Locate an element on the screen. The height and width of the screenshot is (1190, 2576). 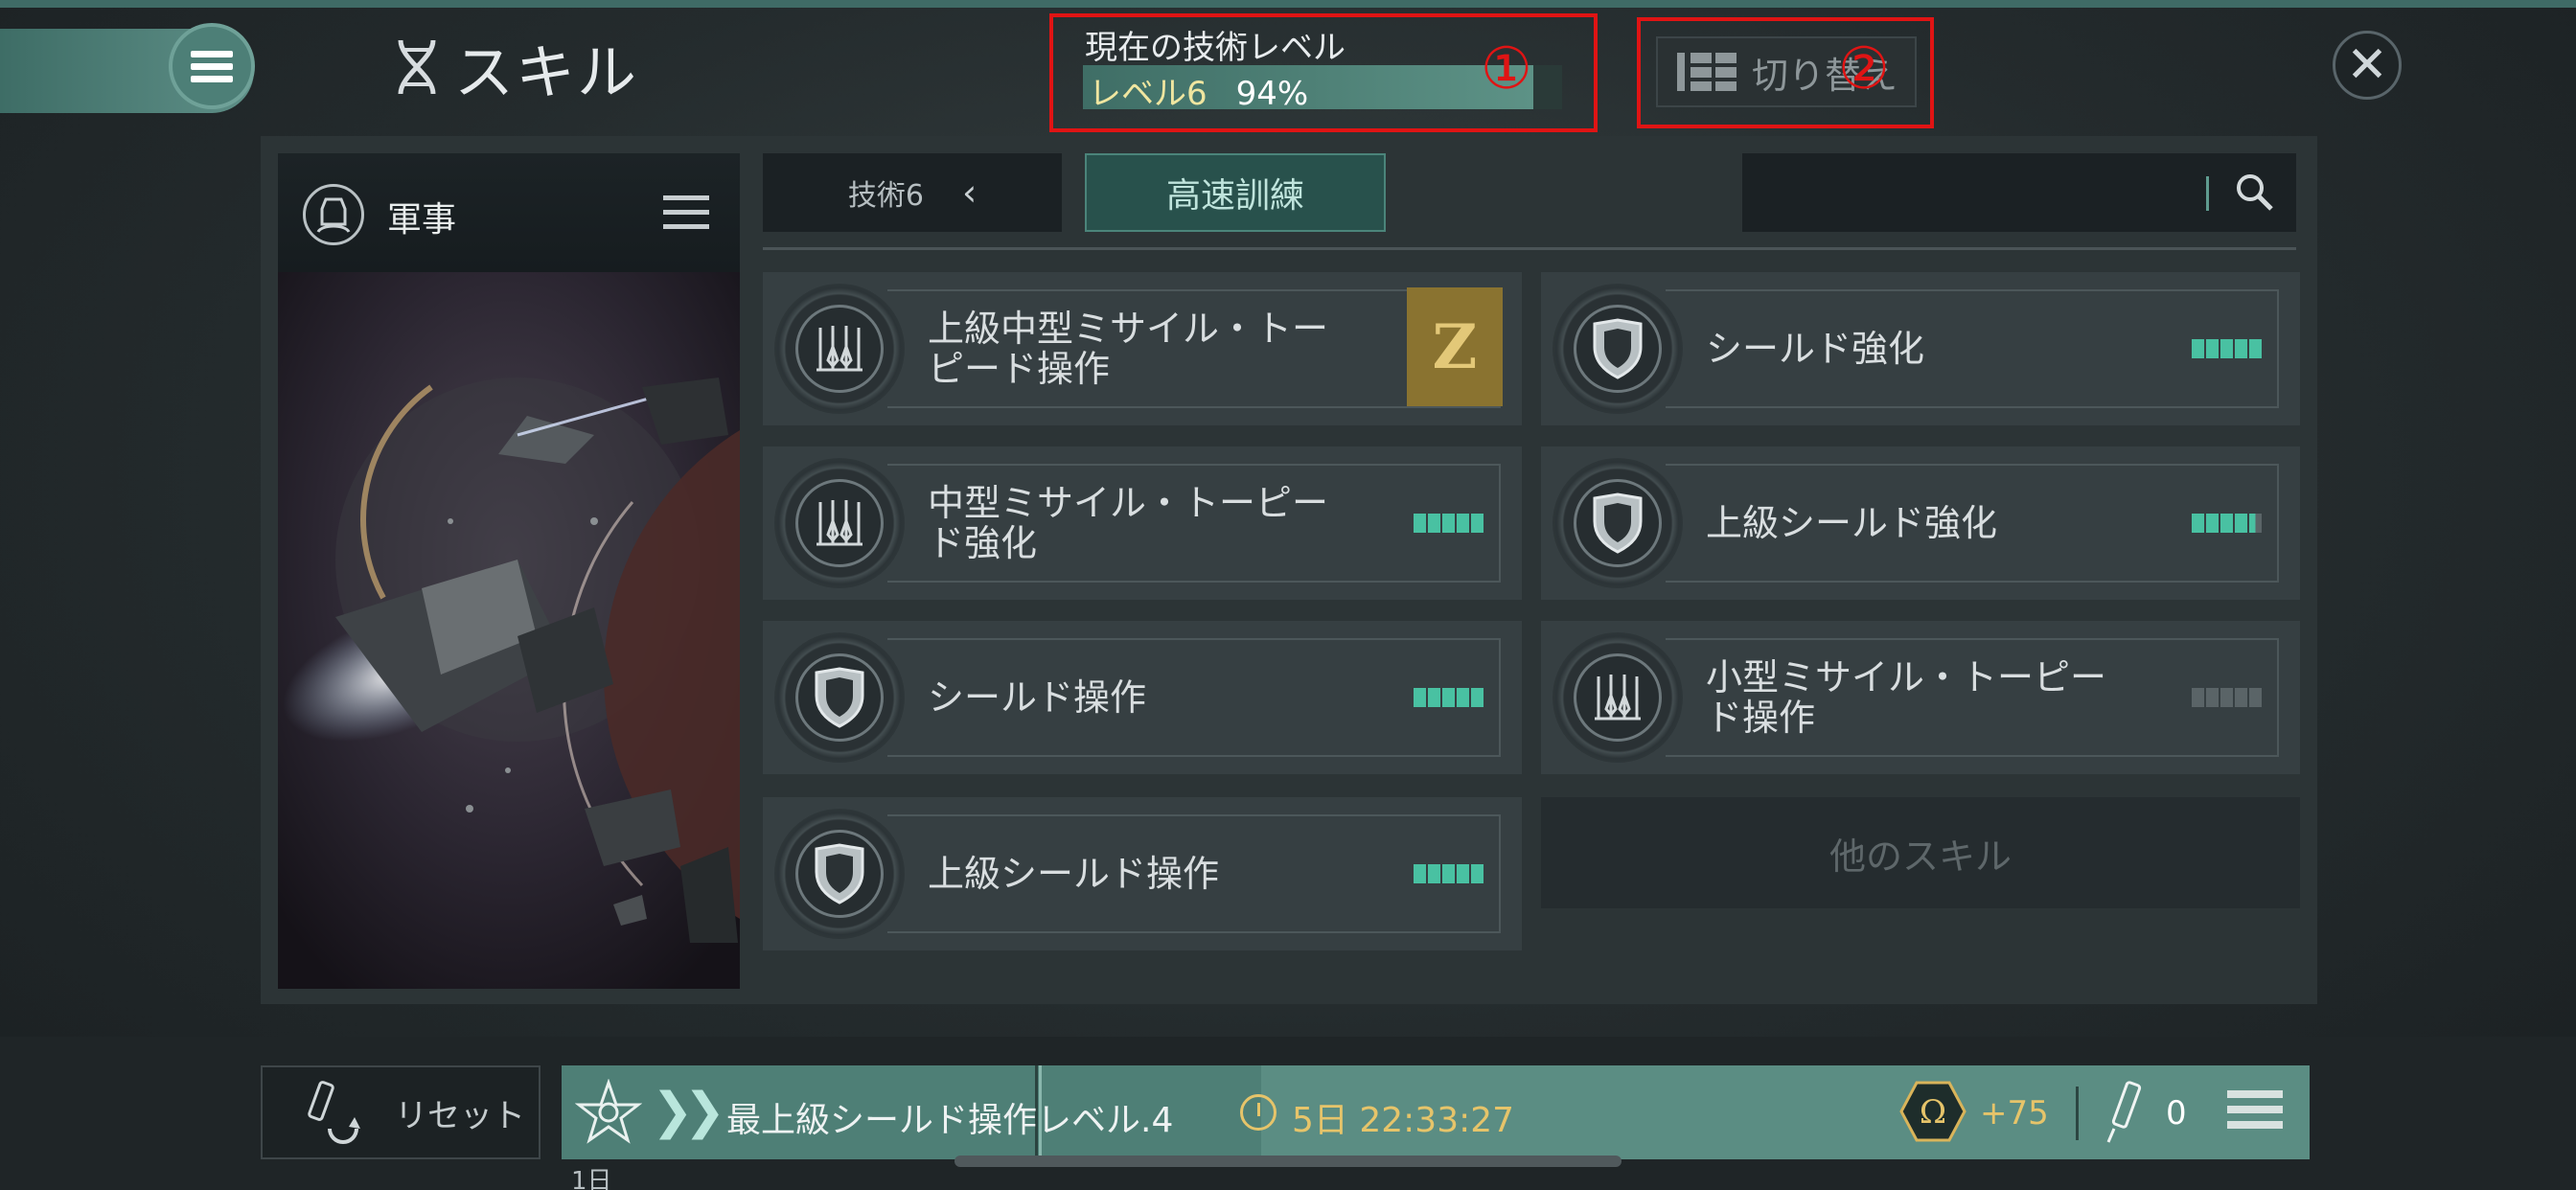
tech-filter-button: 技術6 ‹ is located at coordinates (912, 193).